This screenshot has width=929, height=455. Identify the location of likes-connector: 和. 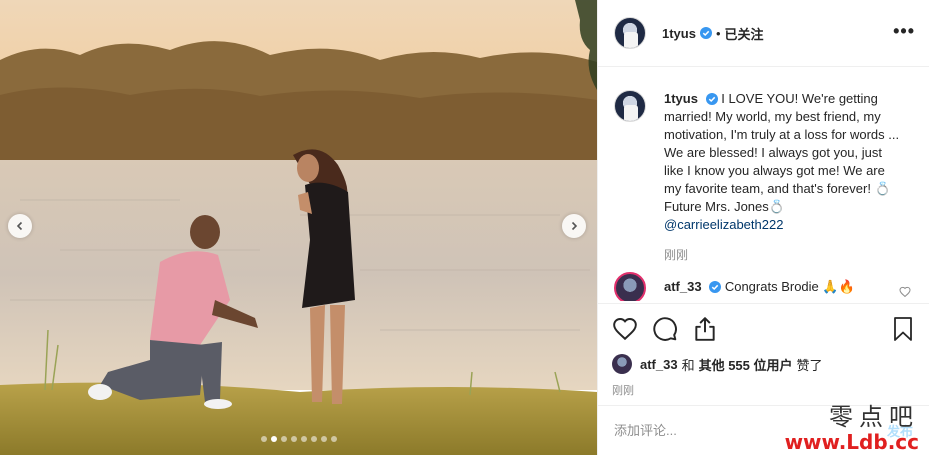
(688, 365).